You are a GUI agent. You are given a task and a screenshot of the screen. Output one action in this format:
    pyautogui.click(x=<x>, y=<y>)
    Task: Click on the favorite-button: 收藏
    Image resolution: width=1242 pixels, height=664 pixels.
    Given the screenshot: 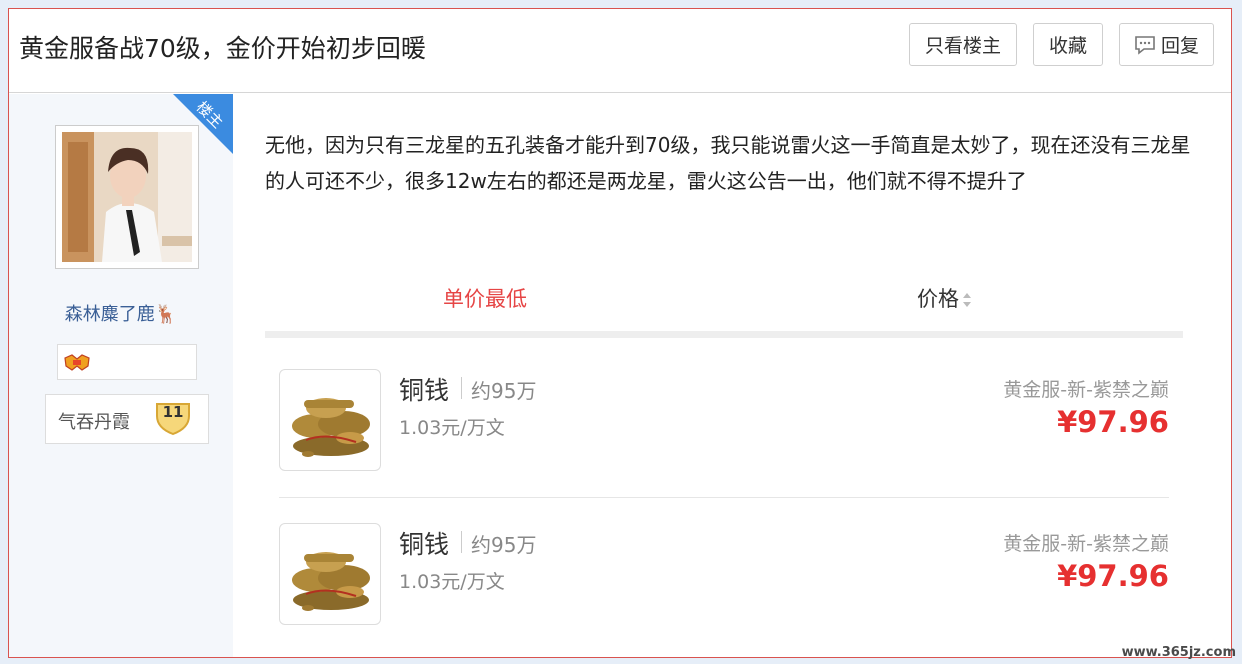 What is the action you would take?
    pyautogui.click(x=1068, y=44)
    